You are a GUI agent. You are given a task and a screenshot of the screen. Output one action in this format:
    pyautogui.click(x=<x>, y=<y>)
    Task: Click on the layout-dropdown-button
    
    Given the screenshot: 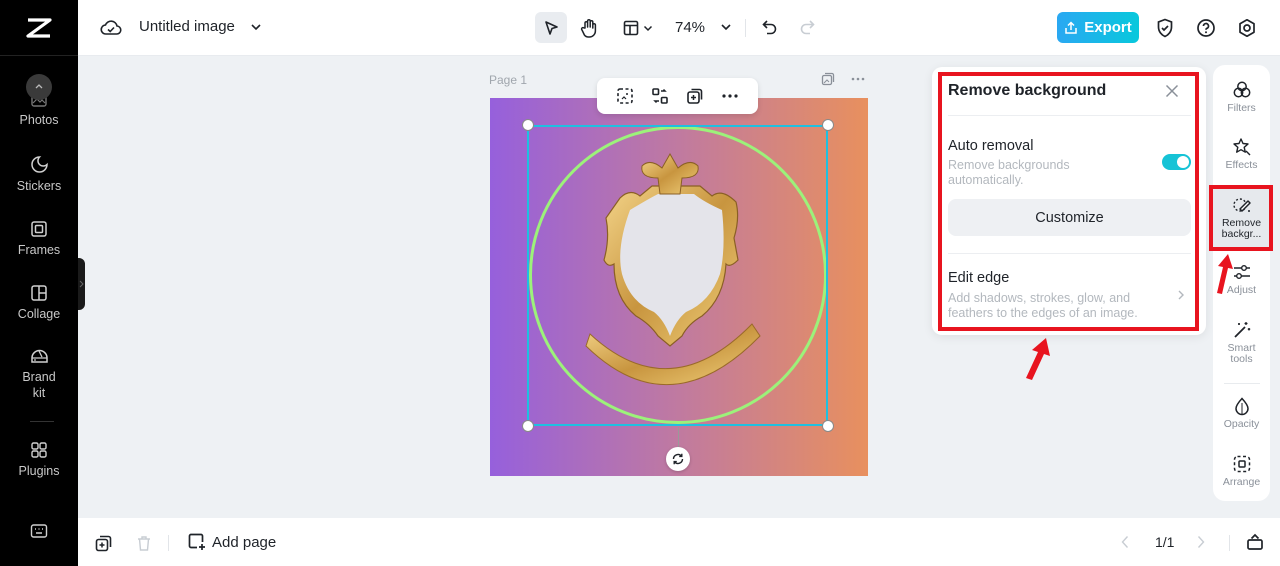 What is the action you would take?
    pyautogui.click(x=638, y=28)
    